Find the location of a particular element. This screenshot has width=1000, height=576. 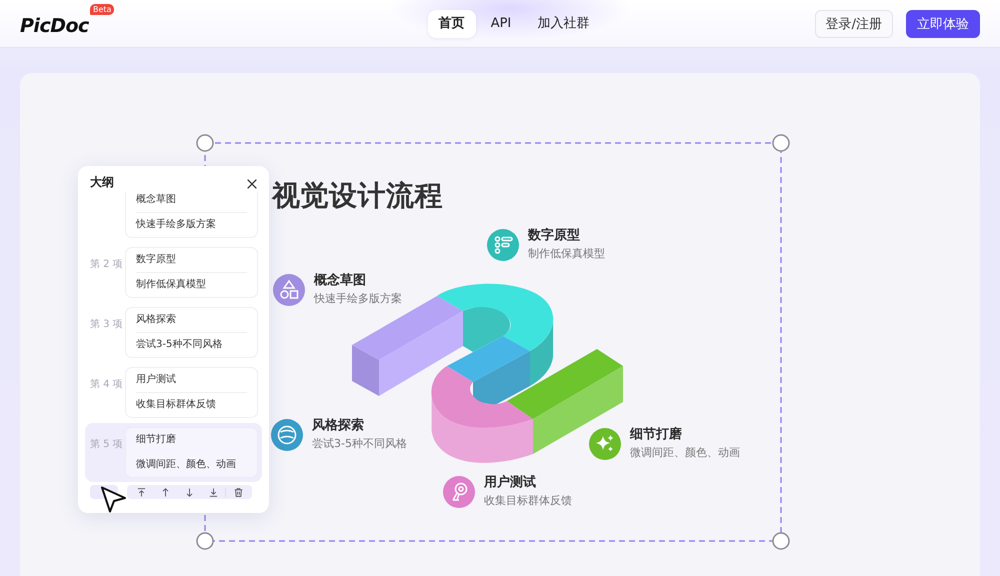

close-button is located at coordinates (252, 184).